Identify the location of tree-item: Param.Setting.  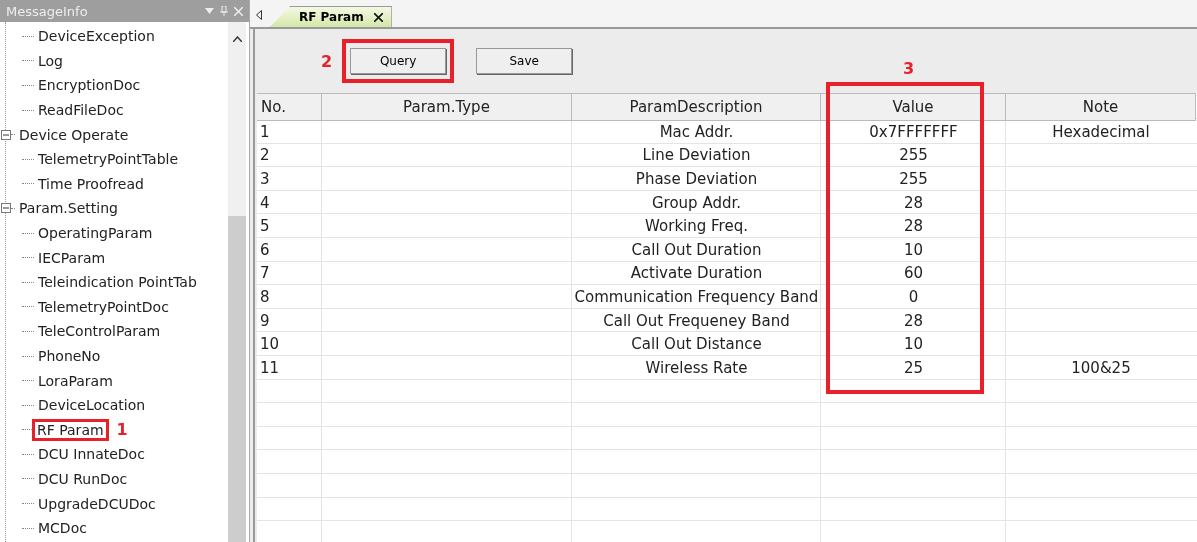
(68, 208).